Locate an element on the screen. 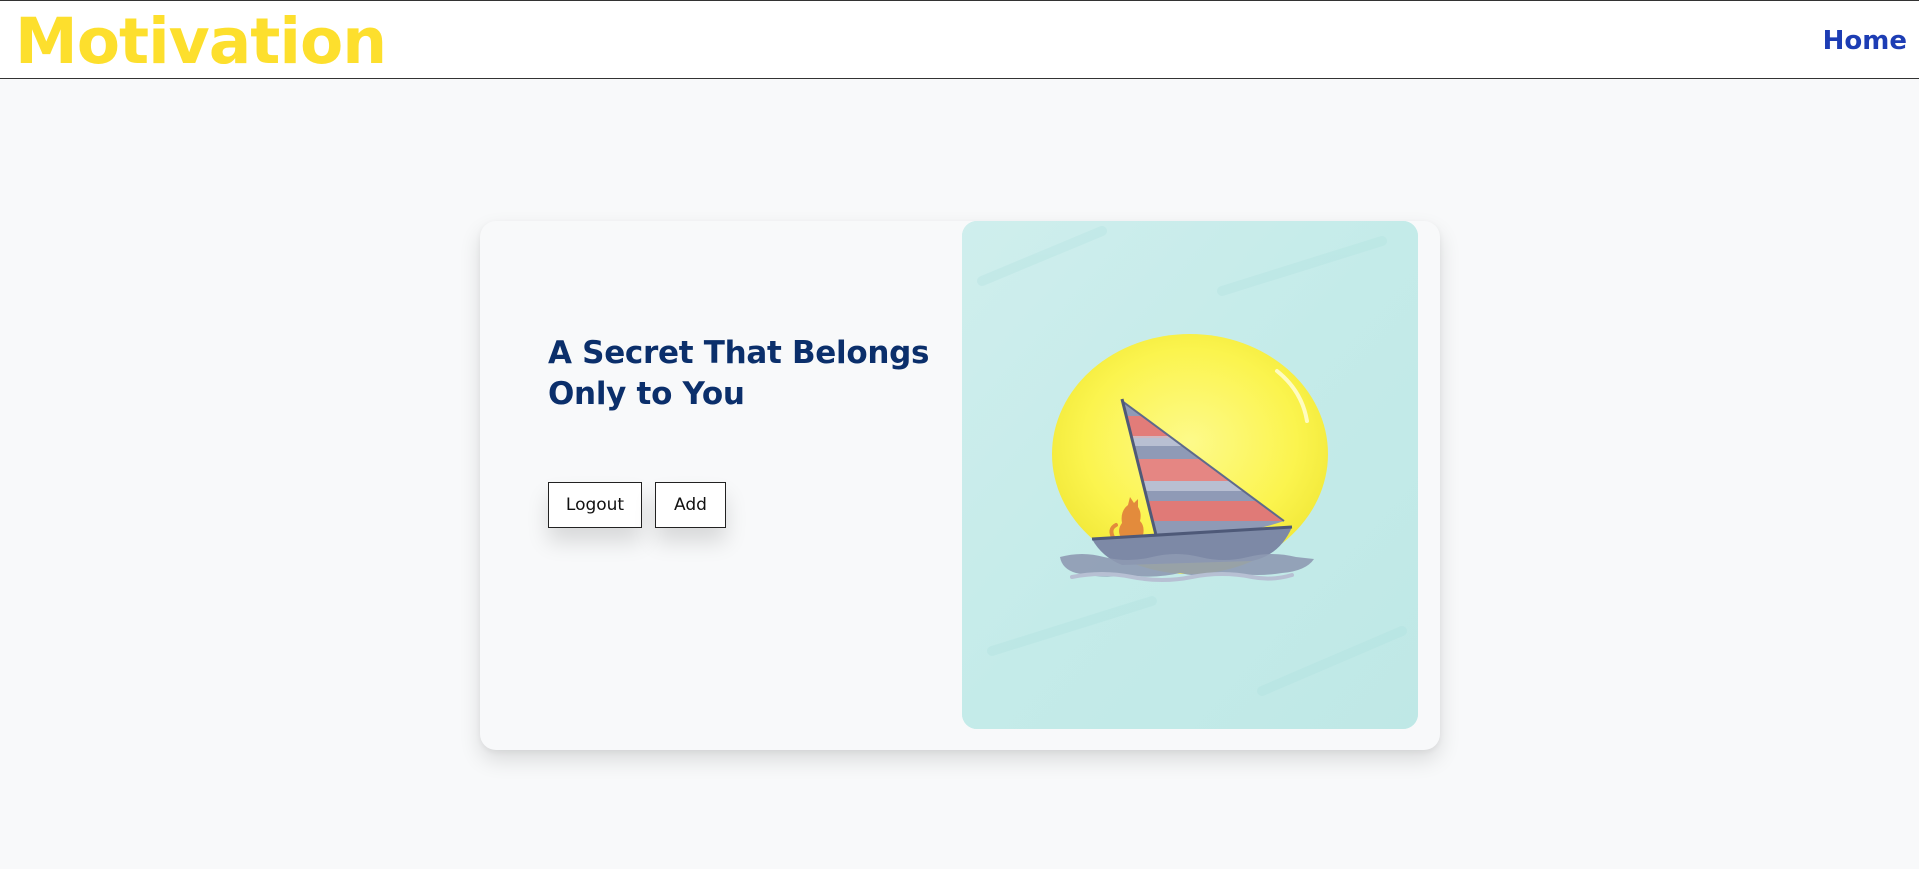 The image size is (1919, 869). logout-button: Logout is located at coordinates (595, 505).